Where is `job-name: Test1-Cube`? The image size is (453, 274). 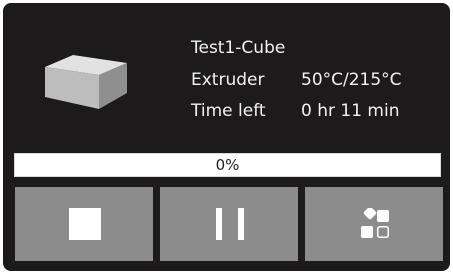
job-name: Test1-Cube is located at coordinates (238, 48).